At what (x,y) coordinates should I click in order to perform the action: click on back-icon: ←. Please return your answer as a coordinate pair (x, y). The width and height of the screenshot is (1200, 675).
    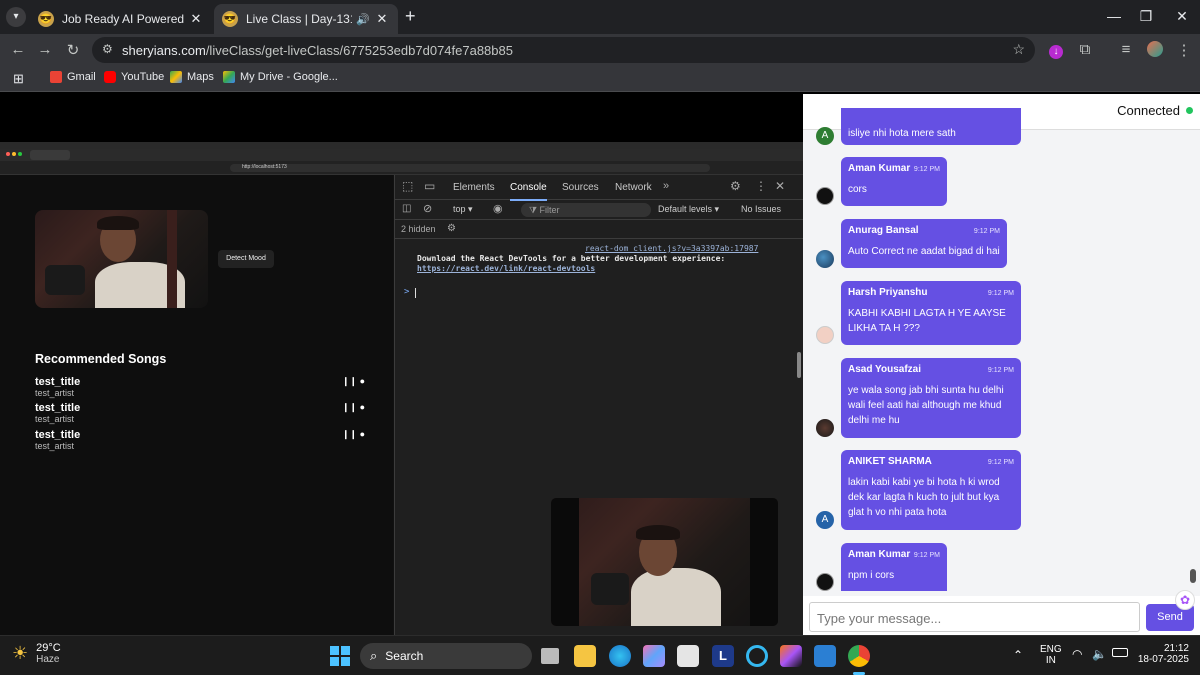
    Looking at the image, I should click on (18, 49).